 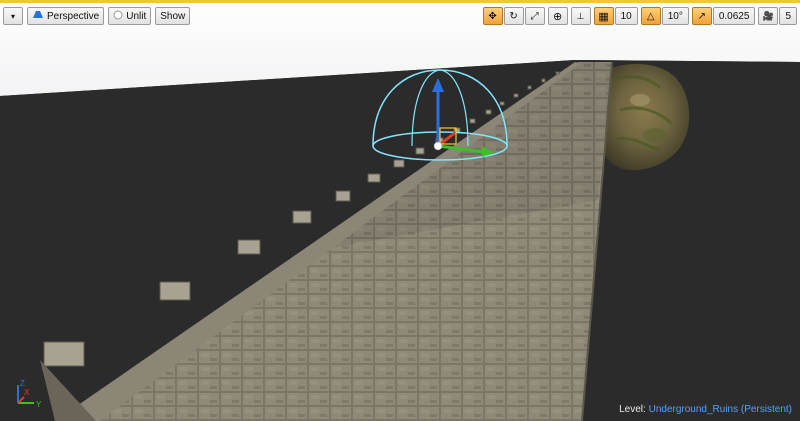 I want to click on scale-snap-arrow-icon: ↗, so click(x=702, y=16).